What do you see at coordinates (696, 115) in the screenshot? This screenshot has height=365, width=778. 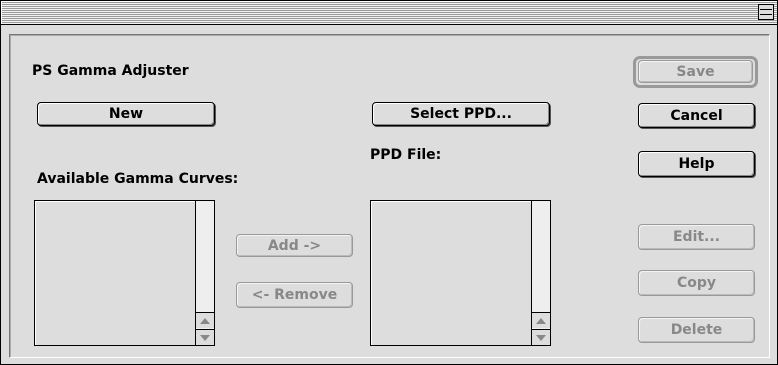 I see `cancel-button: Cancel` at bounding box center [696, 115].